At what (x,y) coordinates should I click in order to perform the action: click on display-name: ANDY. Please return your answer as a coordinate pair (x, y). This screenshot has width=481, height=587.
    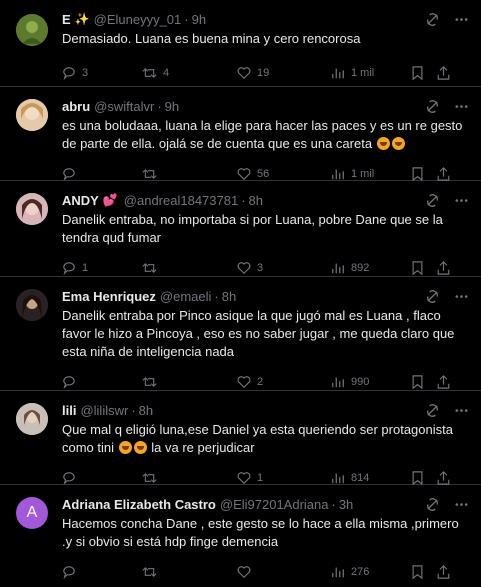
    Looking at the image, I should click on (80, 200).